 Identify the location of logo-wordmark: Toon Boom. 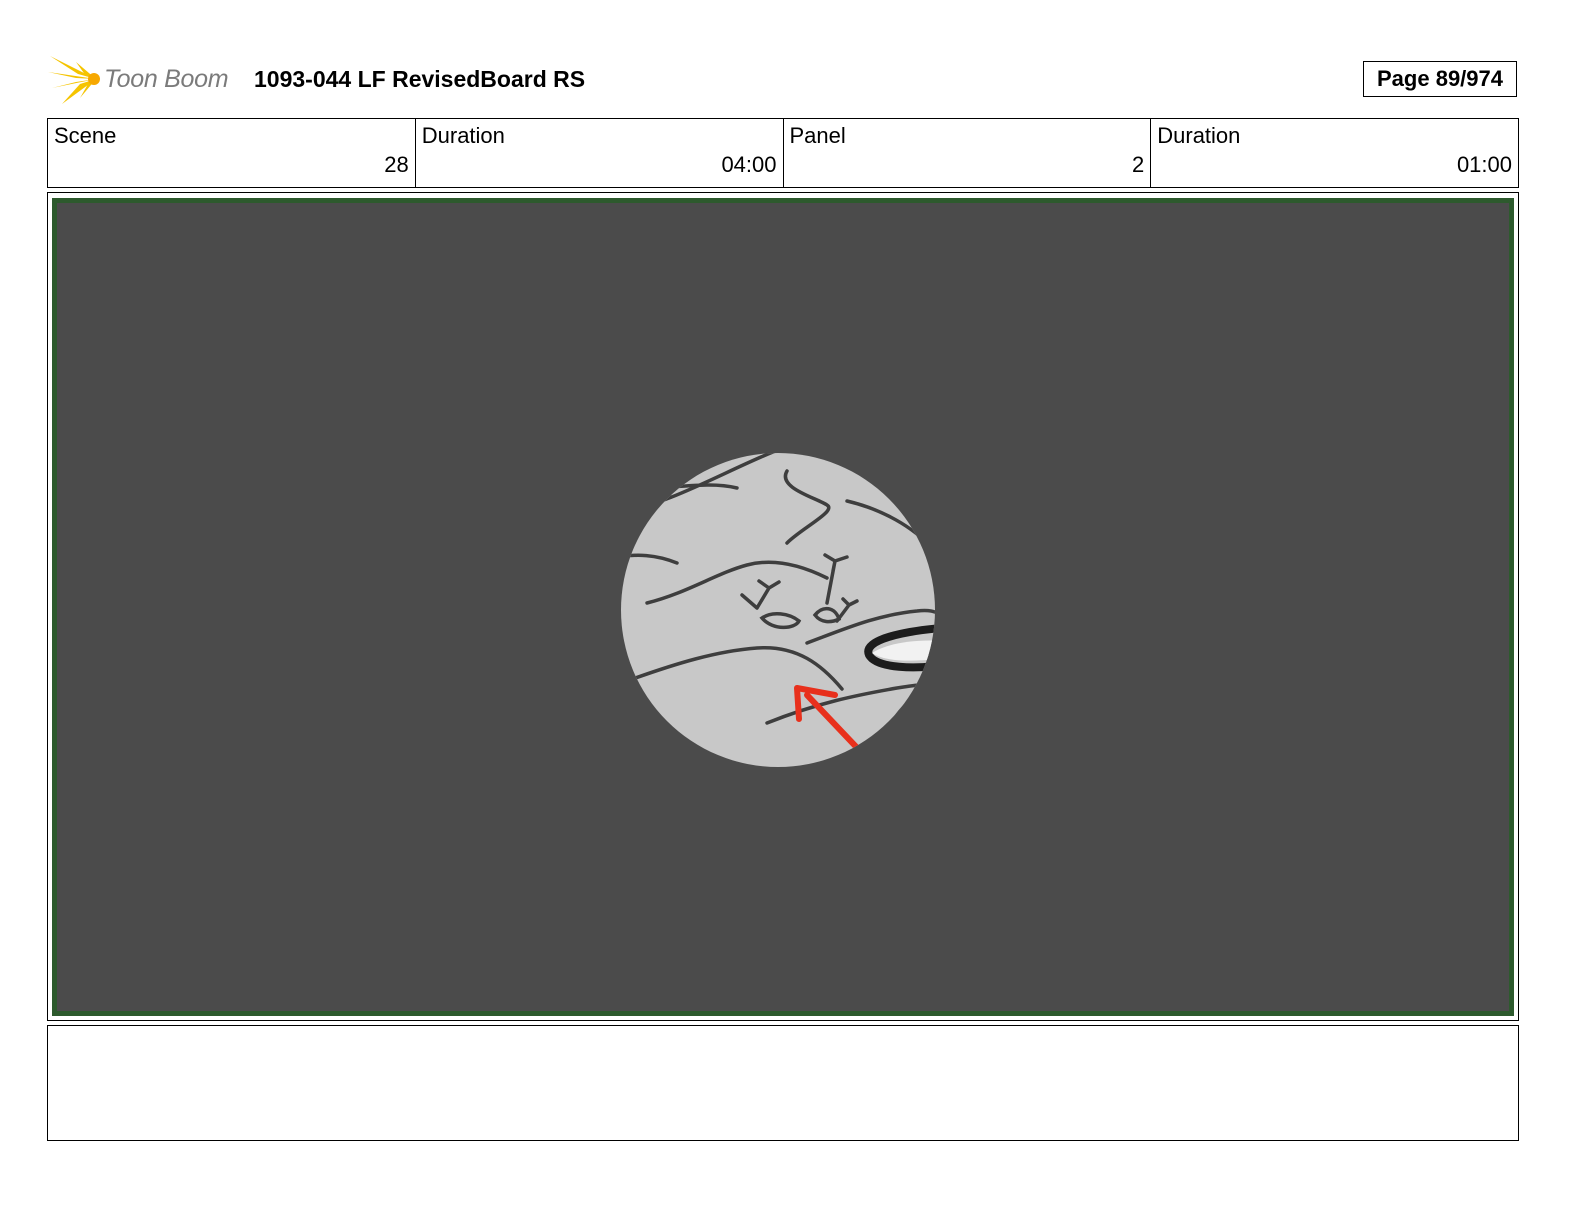
(166, 79).